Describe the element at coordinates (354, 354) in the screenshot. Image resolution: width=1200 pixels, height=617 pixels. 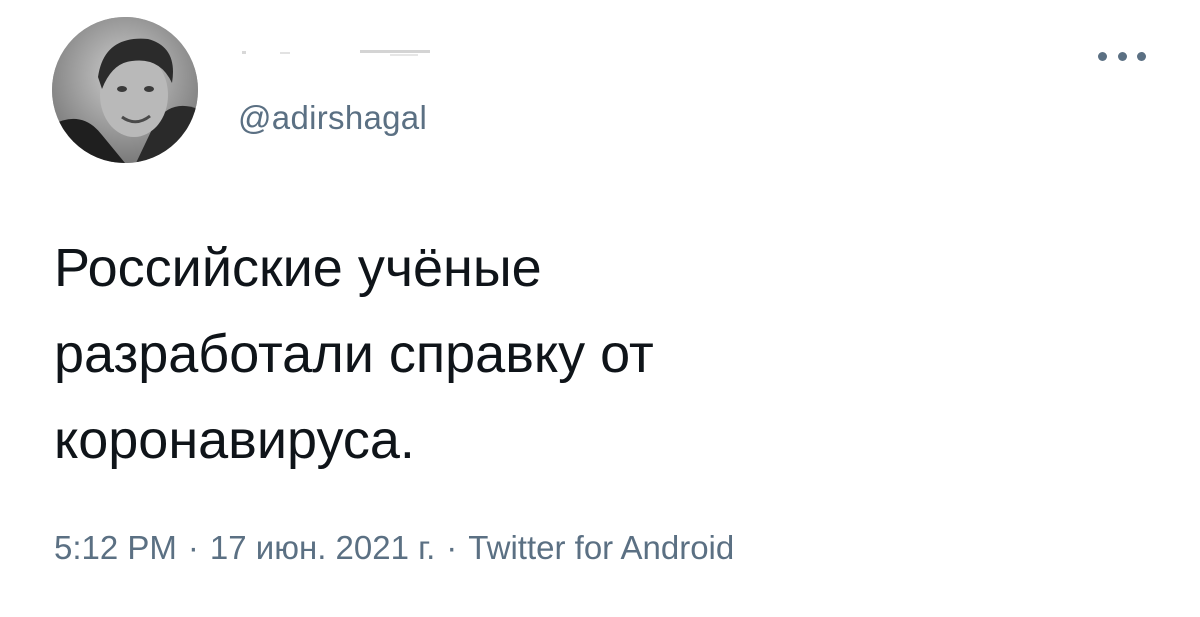
I see `tweet-text-line: разработали справку от` at that location.